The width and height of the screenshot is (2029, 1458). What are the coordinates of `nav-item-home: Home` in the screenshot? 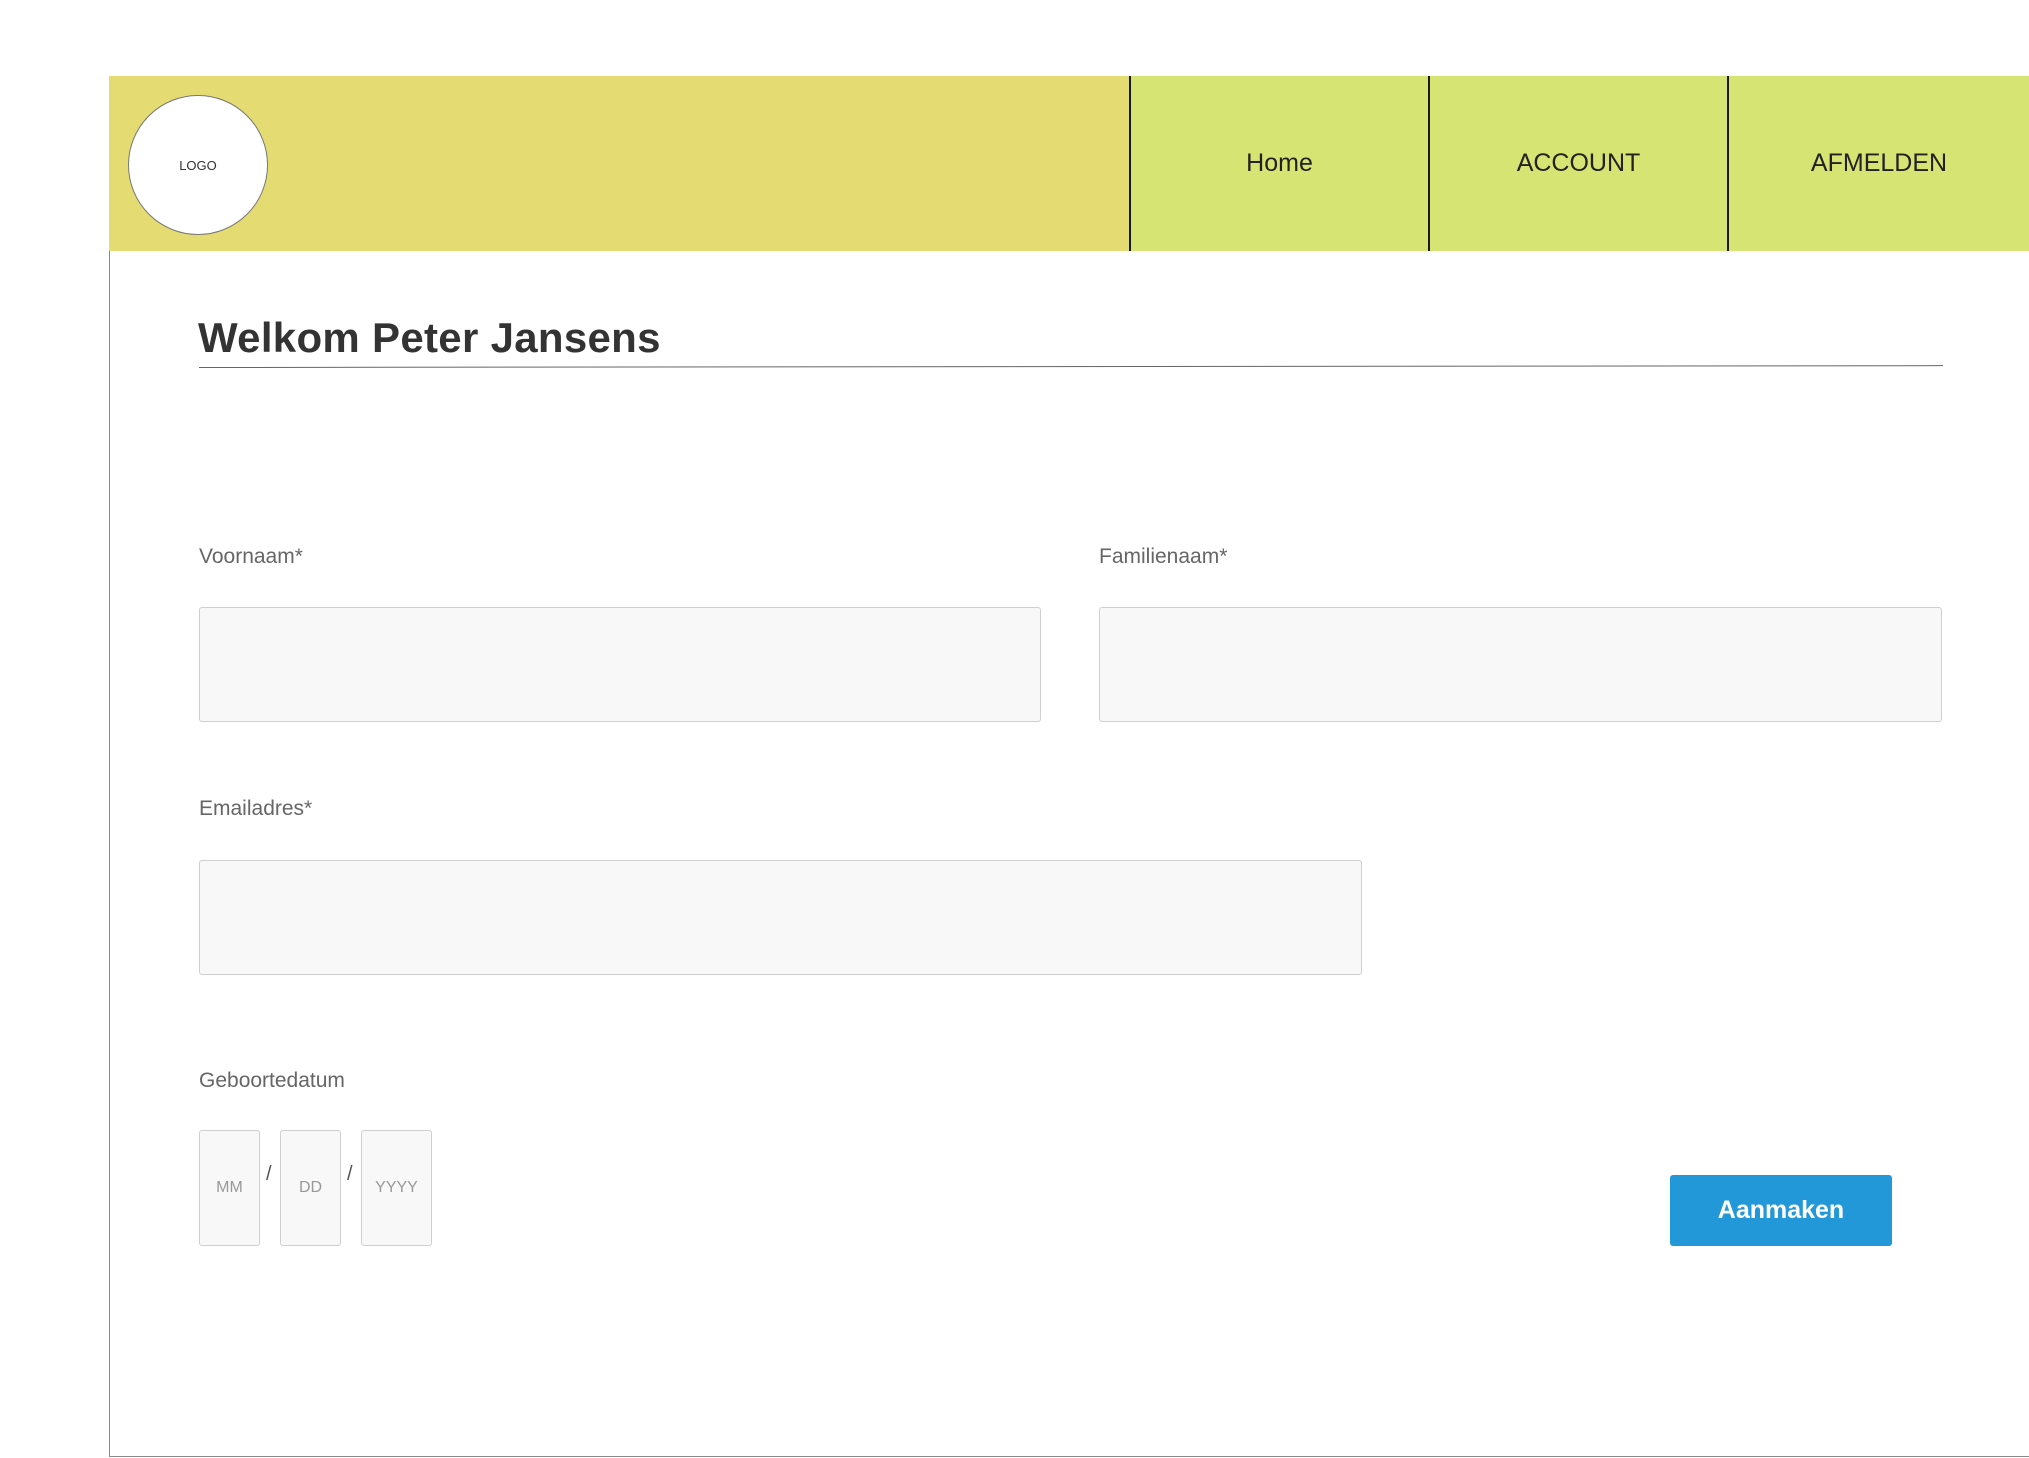 It's located at (1278, 163).